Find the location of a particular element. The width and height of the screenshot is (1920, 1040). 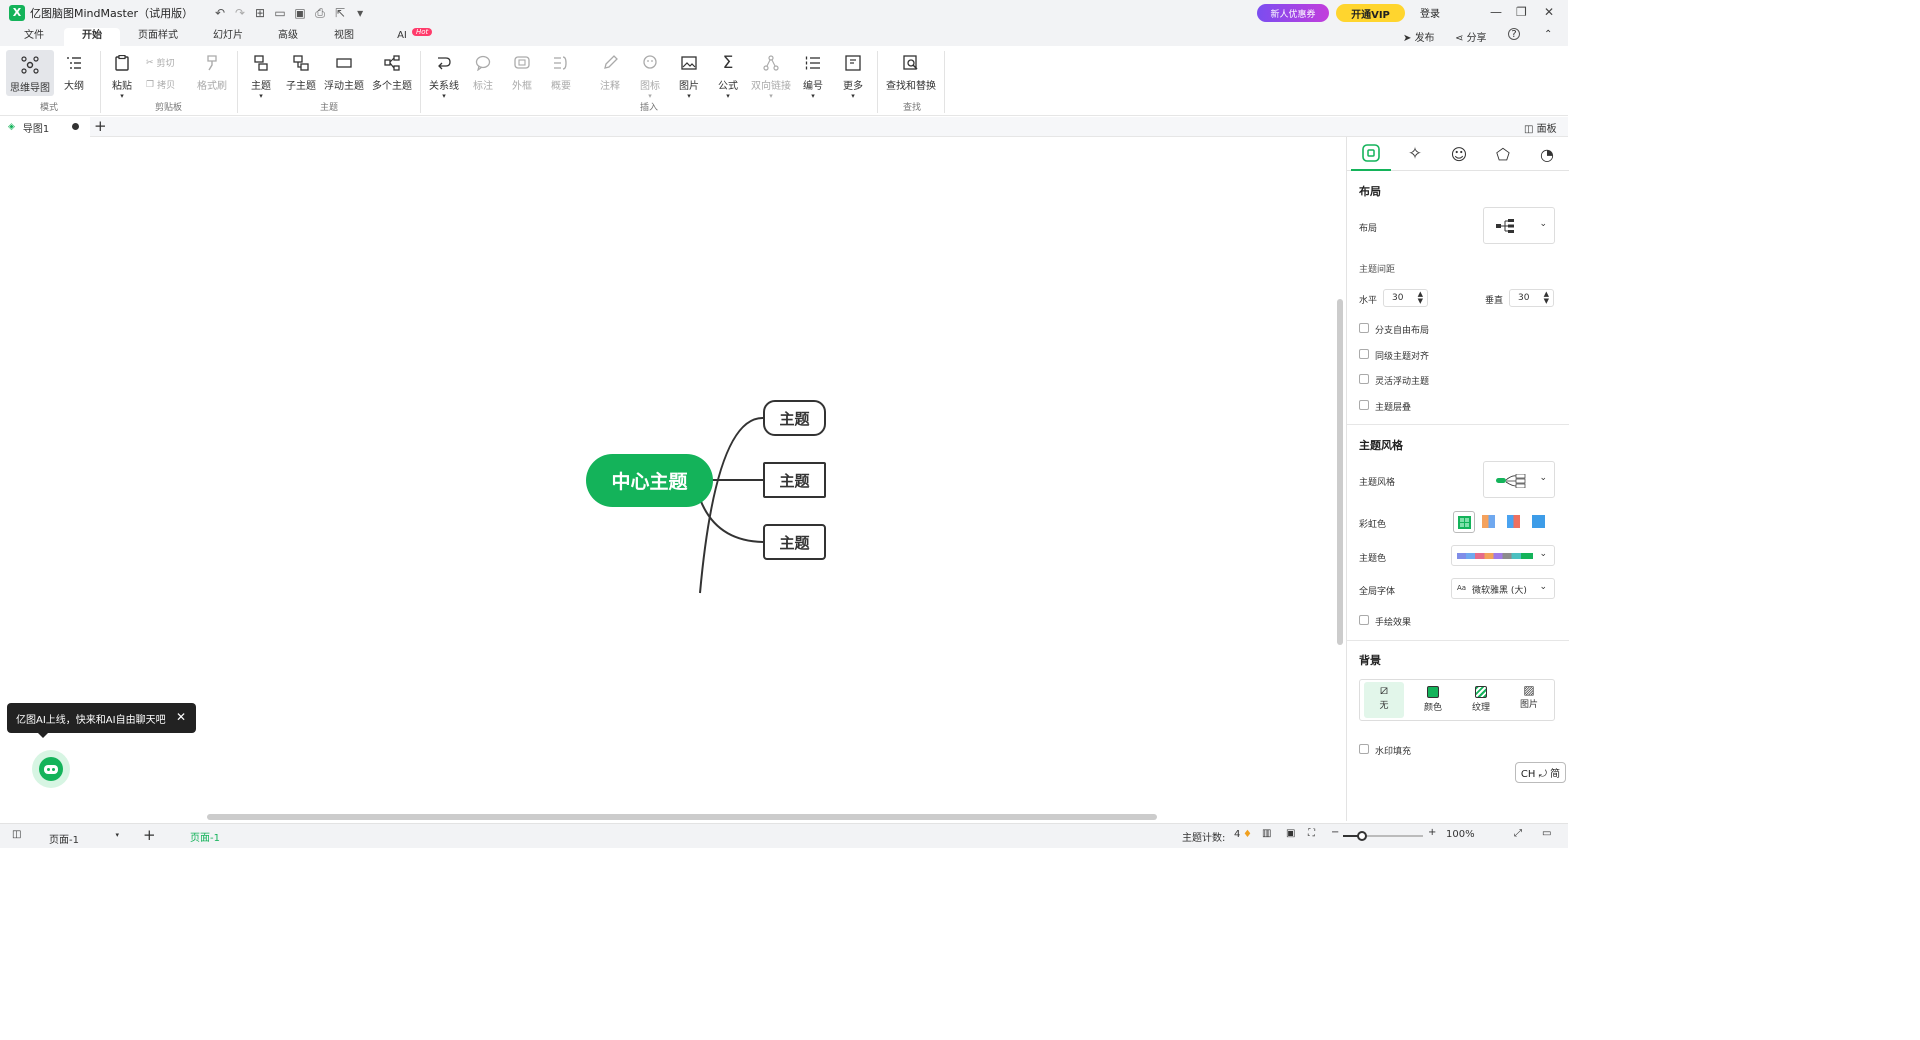

icon-button: 图标 ▾ is located at coordinates (650, 73).